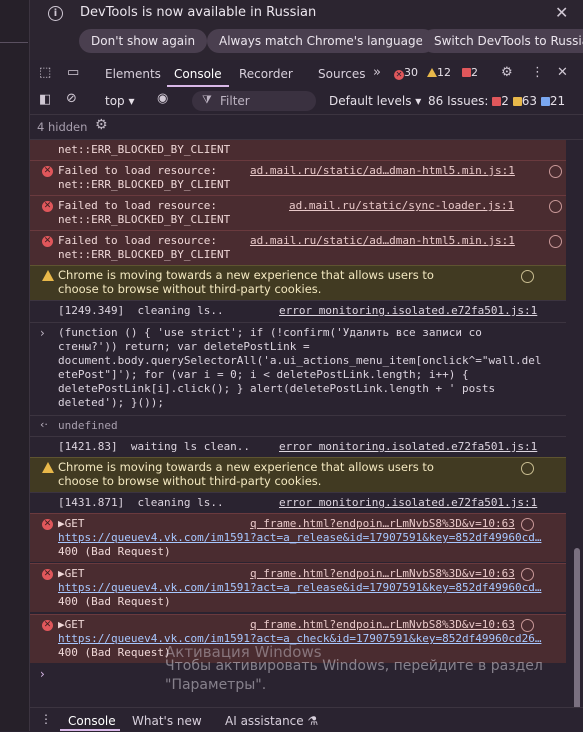  I want to click on issues-counter: 86 Issues: 2 63 21, so click(496, 101).